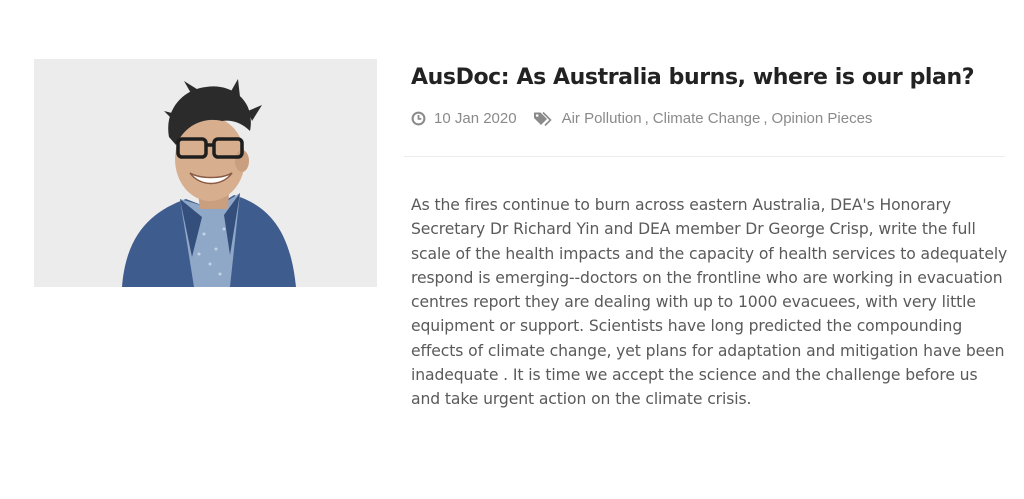  I want to click on category-link-air-pollution: Air Pollution, so click(602, 118).